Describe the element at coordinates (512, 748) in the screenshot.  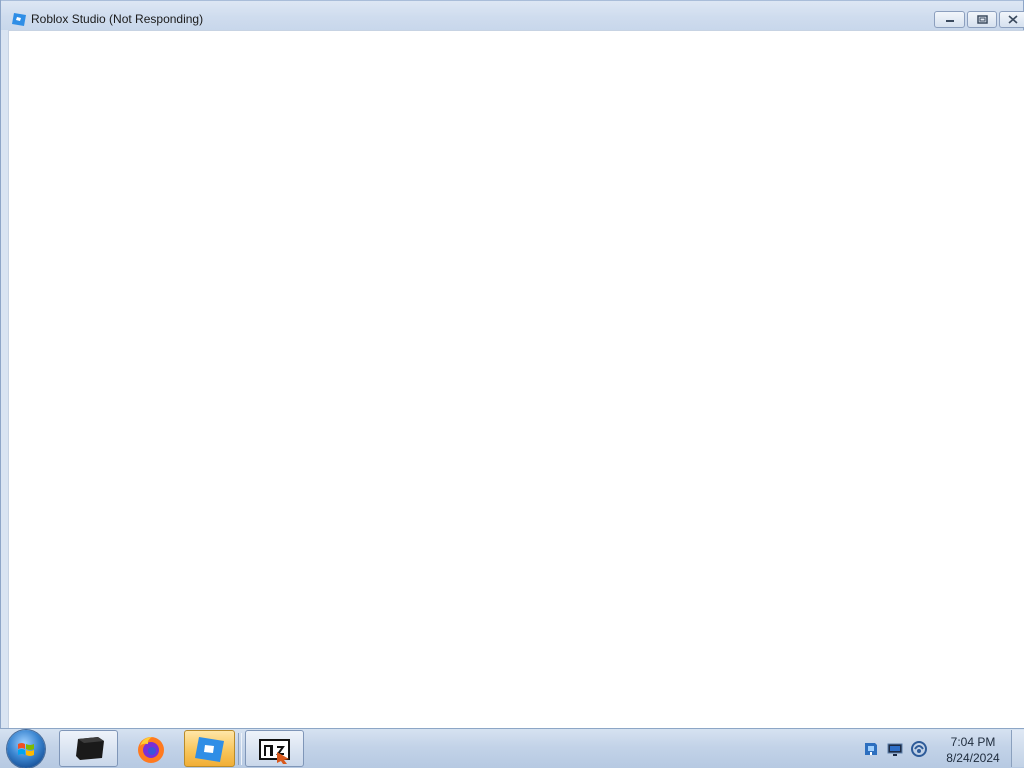
I see `taskbar: 7:04 PM 8/24/2024` at that location.